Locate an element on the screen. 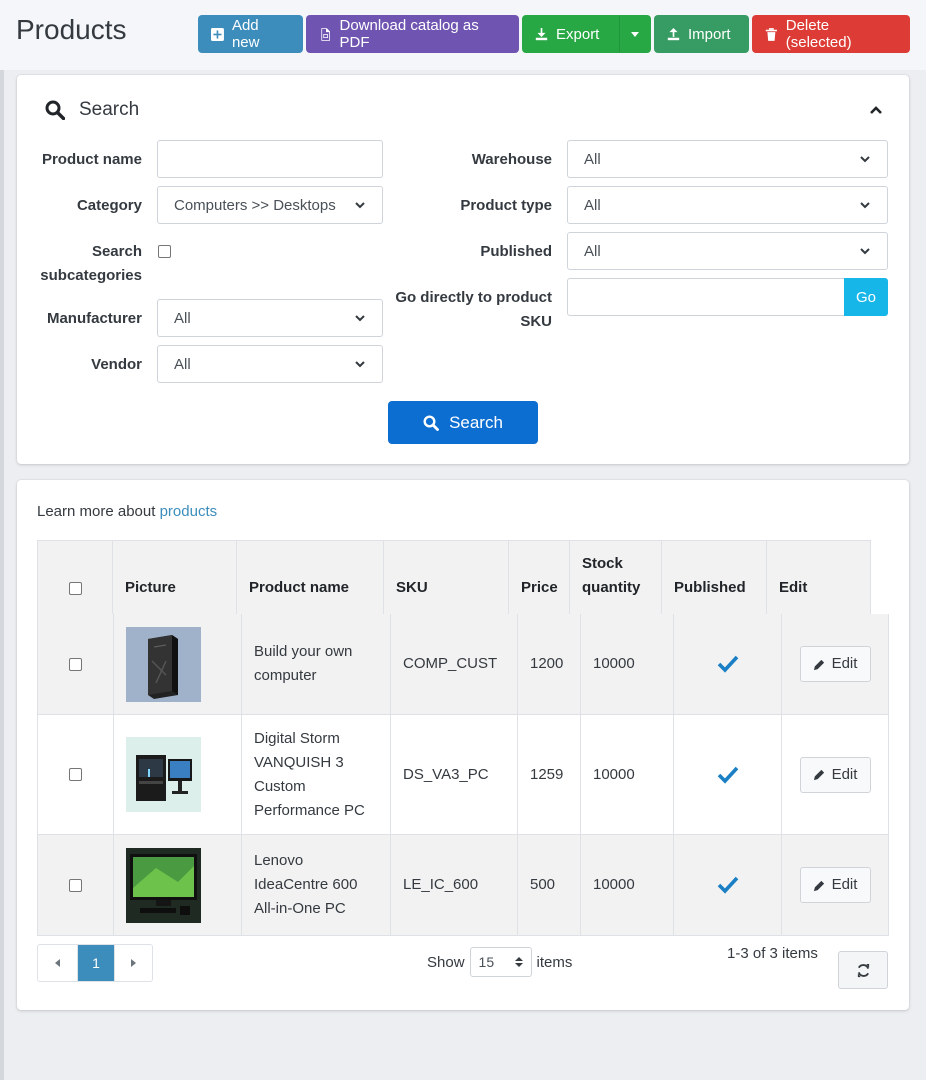 This screenshot has height=1080, width=926. category-value: Computers >> Desktops is located at coordinates (255, 205).